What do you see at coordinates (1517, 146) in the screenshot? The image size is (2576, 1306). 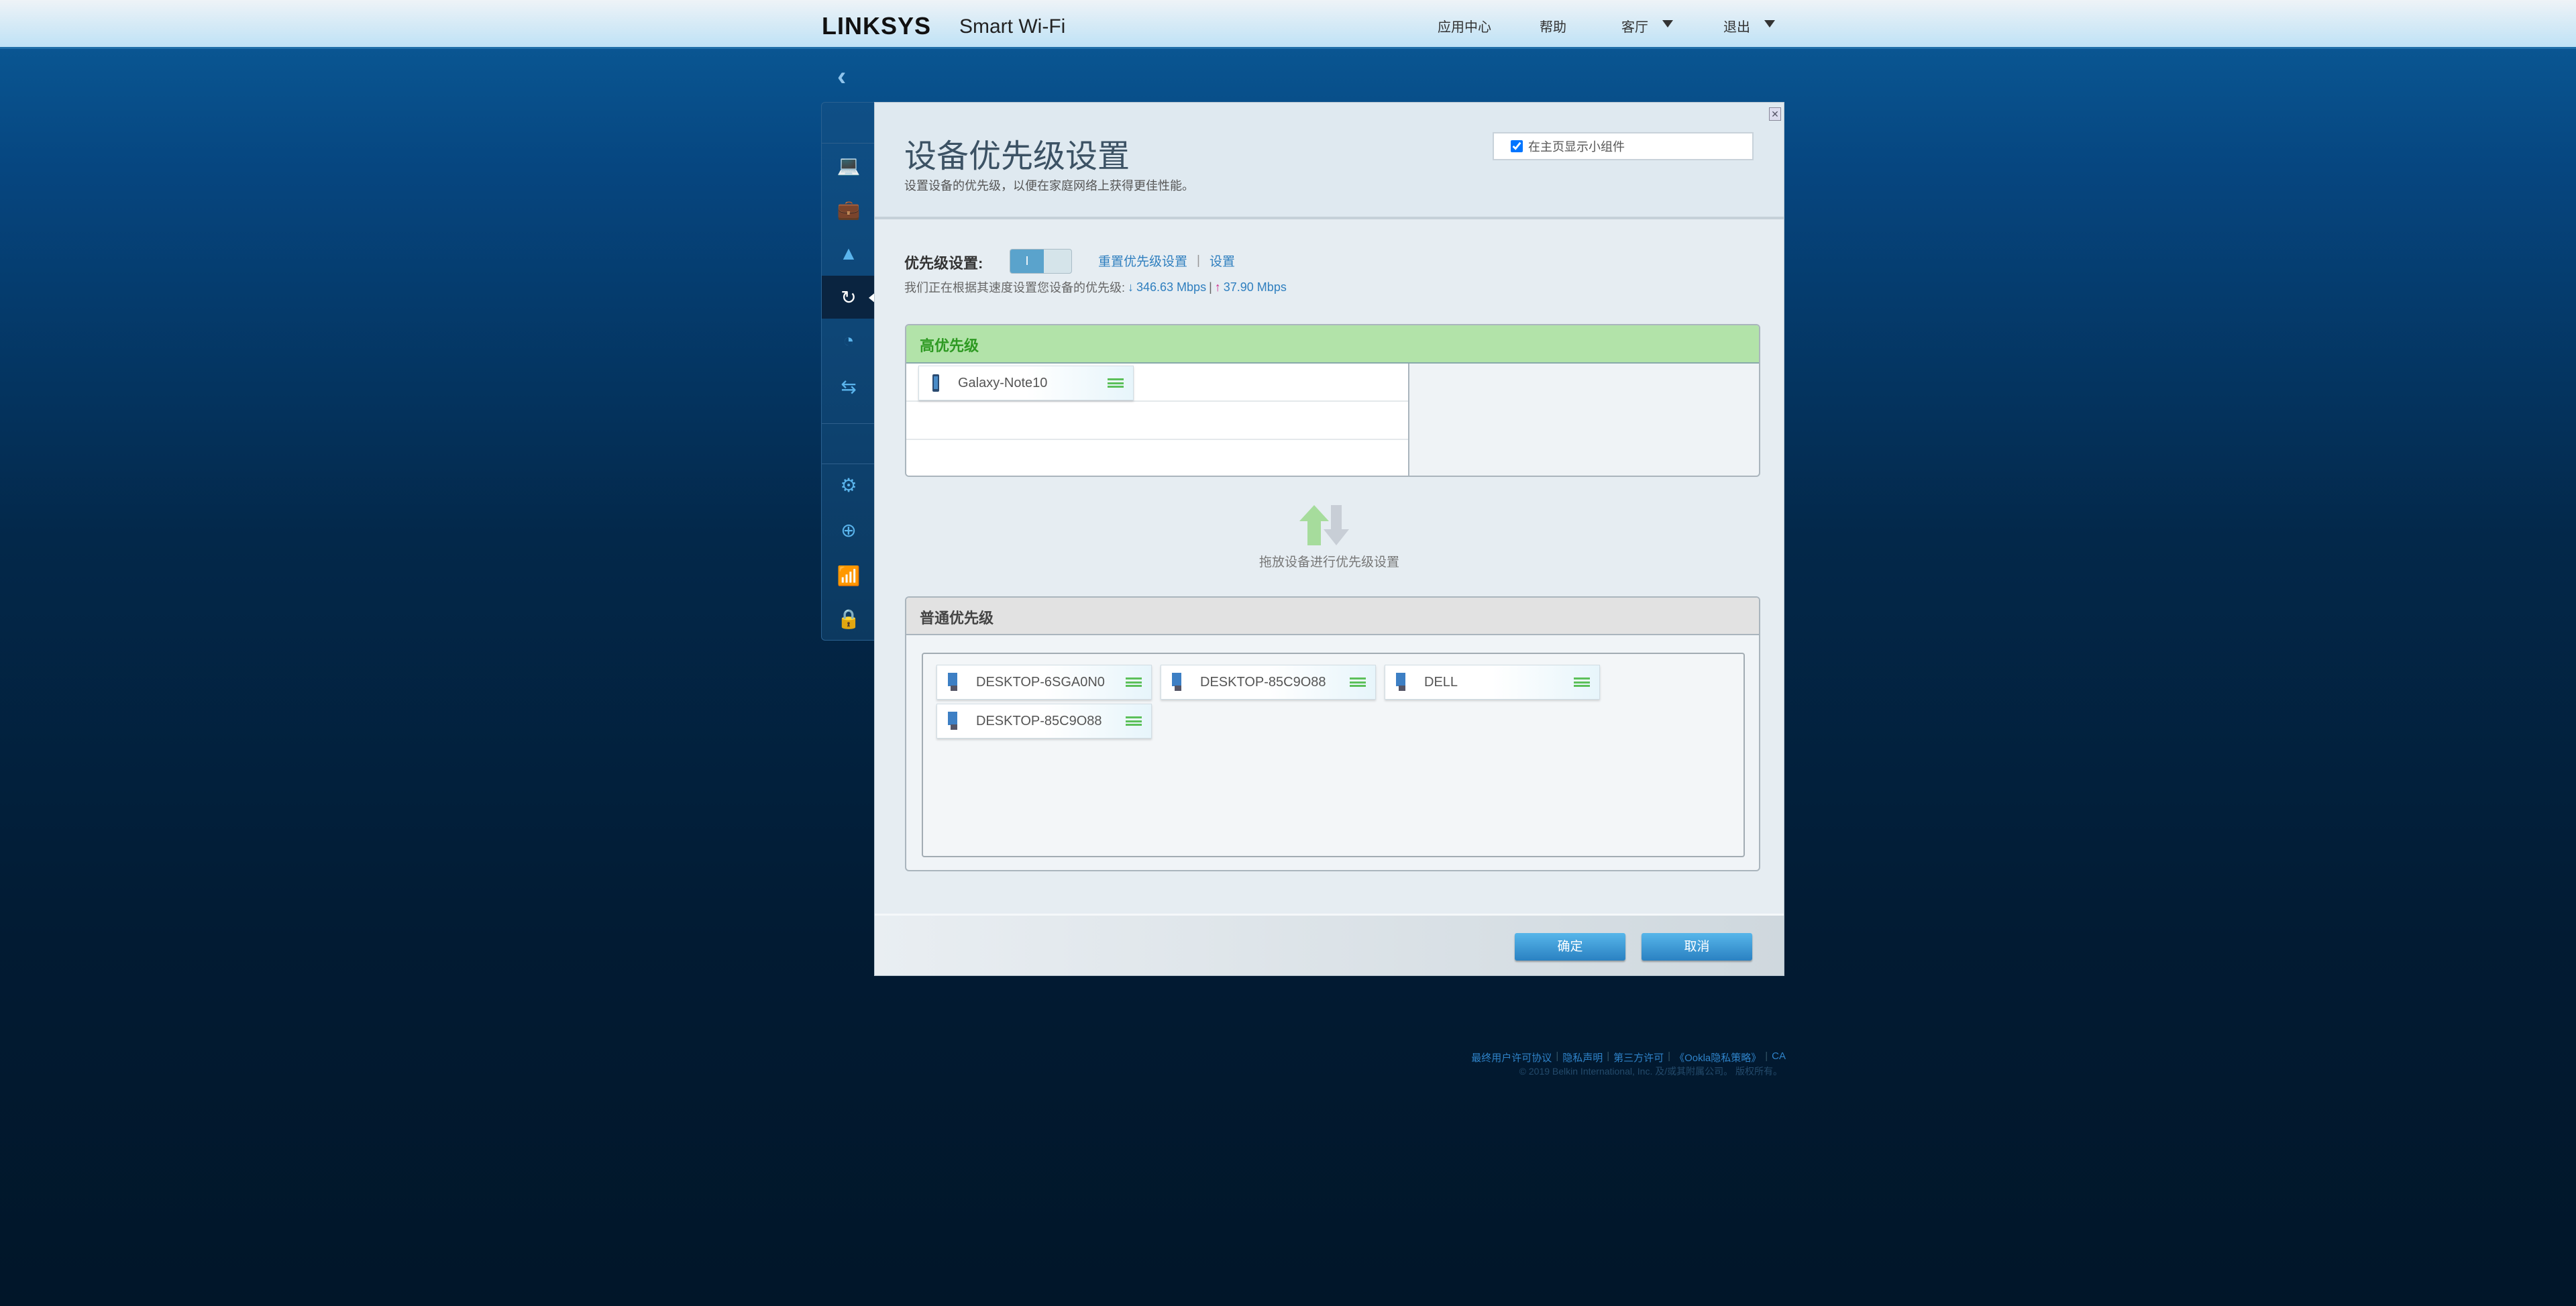 I see `show-widget-checkbox` at bounding box center [1517, 146].